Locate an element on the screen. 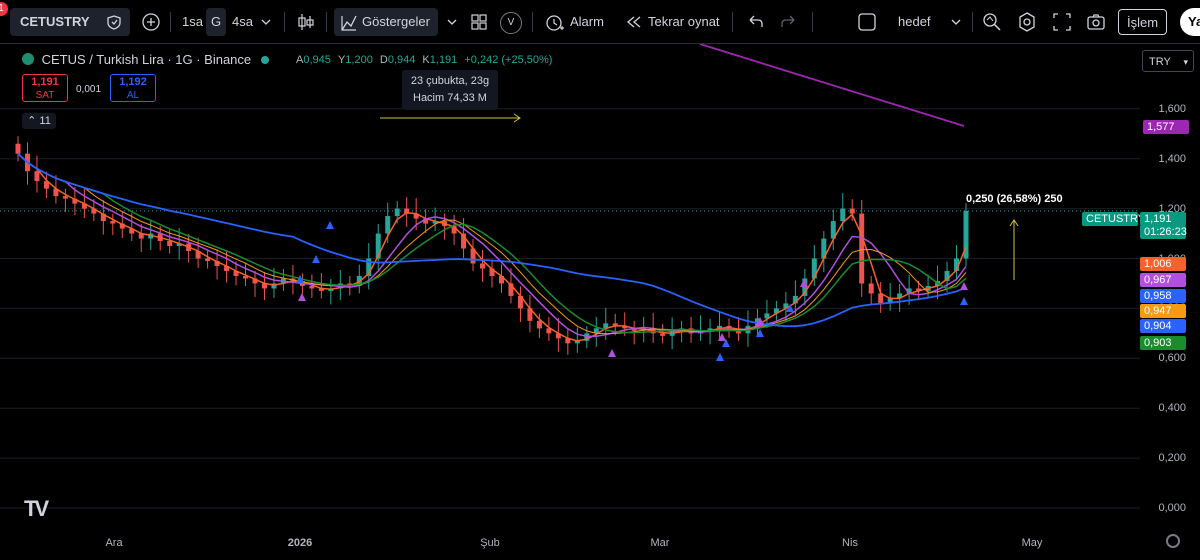  candle-type-icon is located at coordinates (307, 22).